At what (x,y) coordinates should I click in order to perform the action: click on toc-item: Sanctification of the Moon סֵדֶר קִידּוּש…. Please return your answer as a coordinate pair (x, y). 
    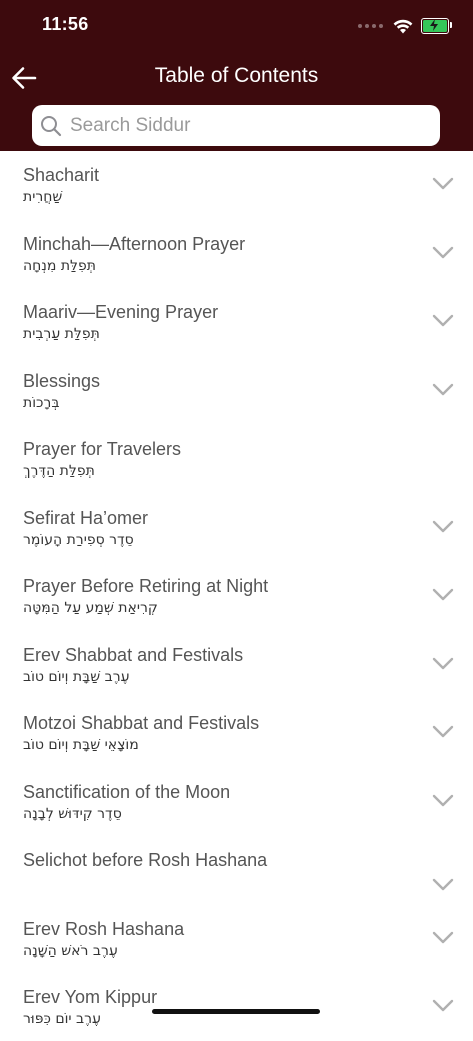
    Looking at the image, I should click on (236, 802).